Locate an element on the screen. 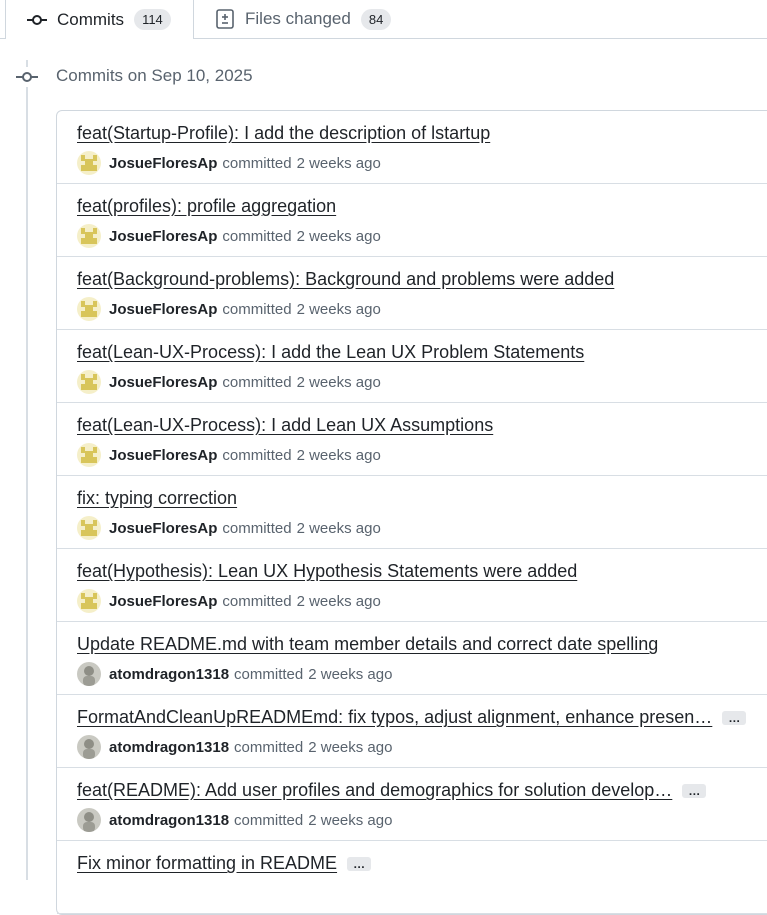 Image resolution: width=767 pixels, height=915 pixels. commit-title-link: feat(profiles): profile aggregation is located at coordinates (206, 206).